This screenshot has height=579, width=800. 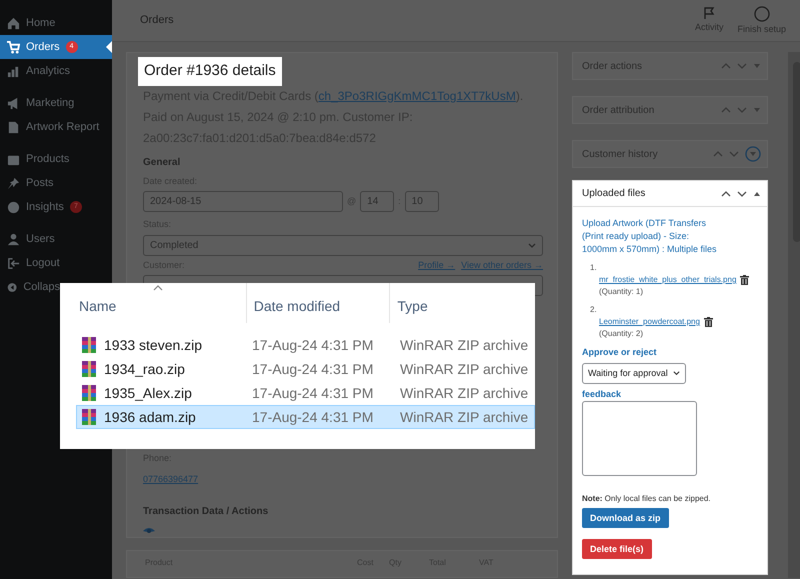 What do you see at coordinates (150, 417) in the screenshot?
I see `file-name: 1936 adam.zip` at bounding box center [150, 417].